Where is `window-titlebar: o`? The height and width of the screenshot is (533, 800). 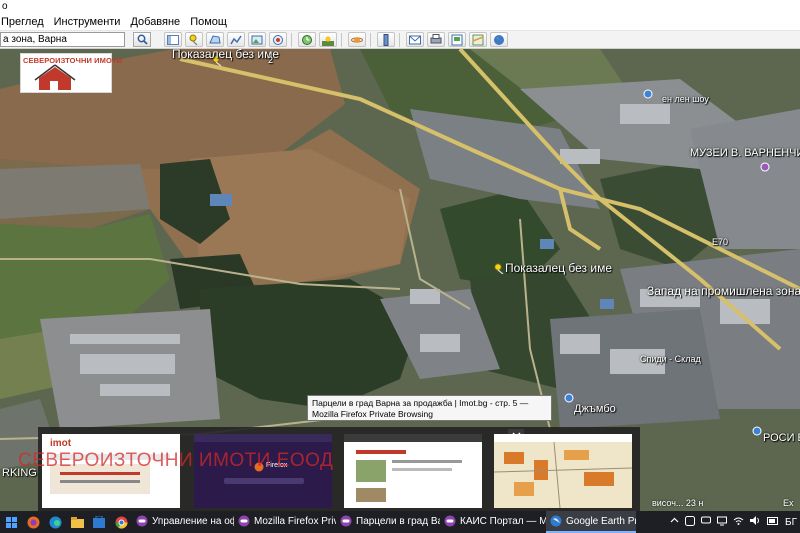
window-titlebar: o is located at coordinates (400, 7).